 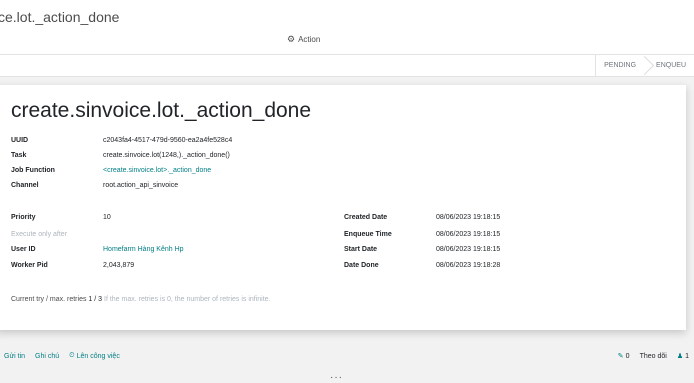 What do you see at coordinates (143, 249) in the screenshot?
I see `field-value-user-id: Homefarm Hàng Kênh Hp` at bounding box center [143, 249].